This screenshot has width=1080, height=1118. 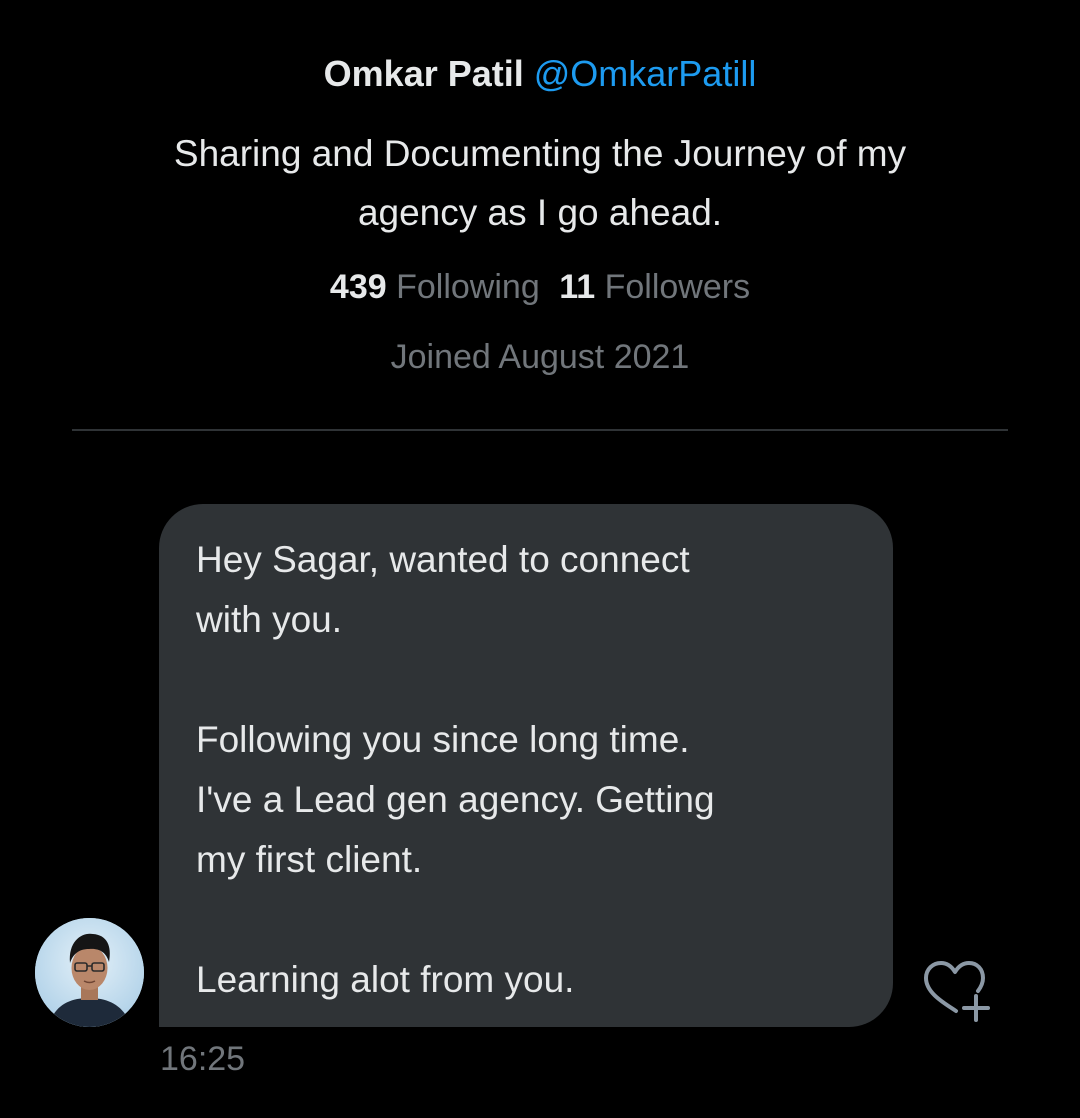 I want to click on following-label: Following, so click(x=468, y=287).